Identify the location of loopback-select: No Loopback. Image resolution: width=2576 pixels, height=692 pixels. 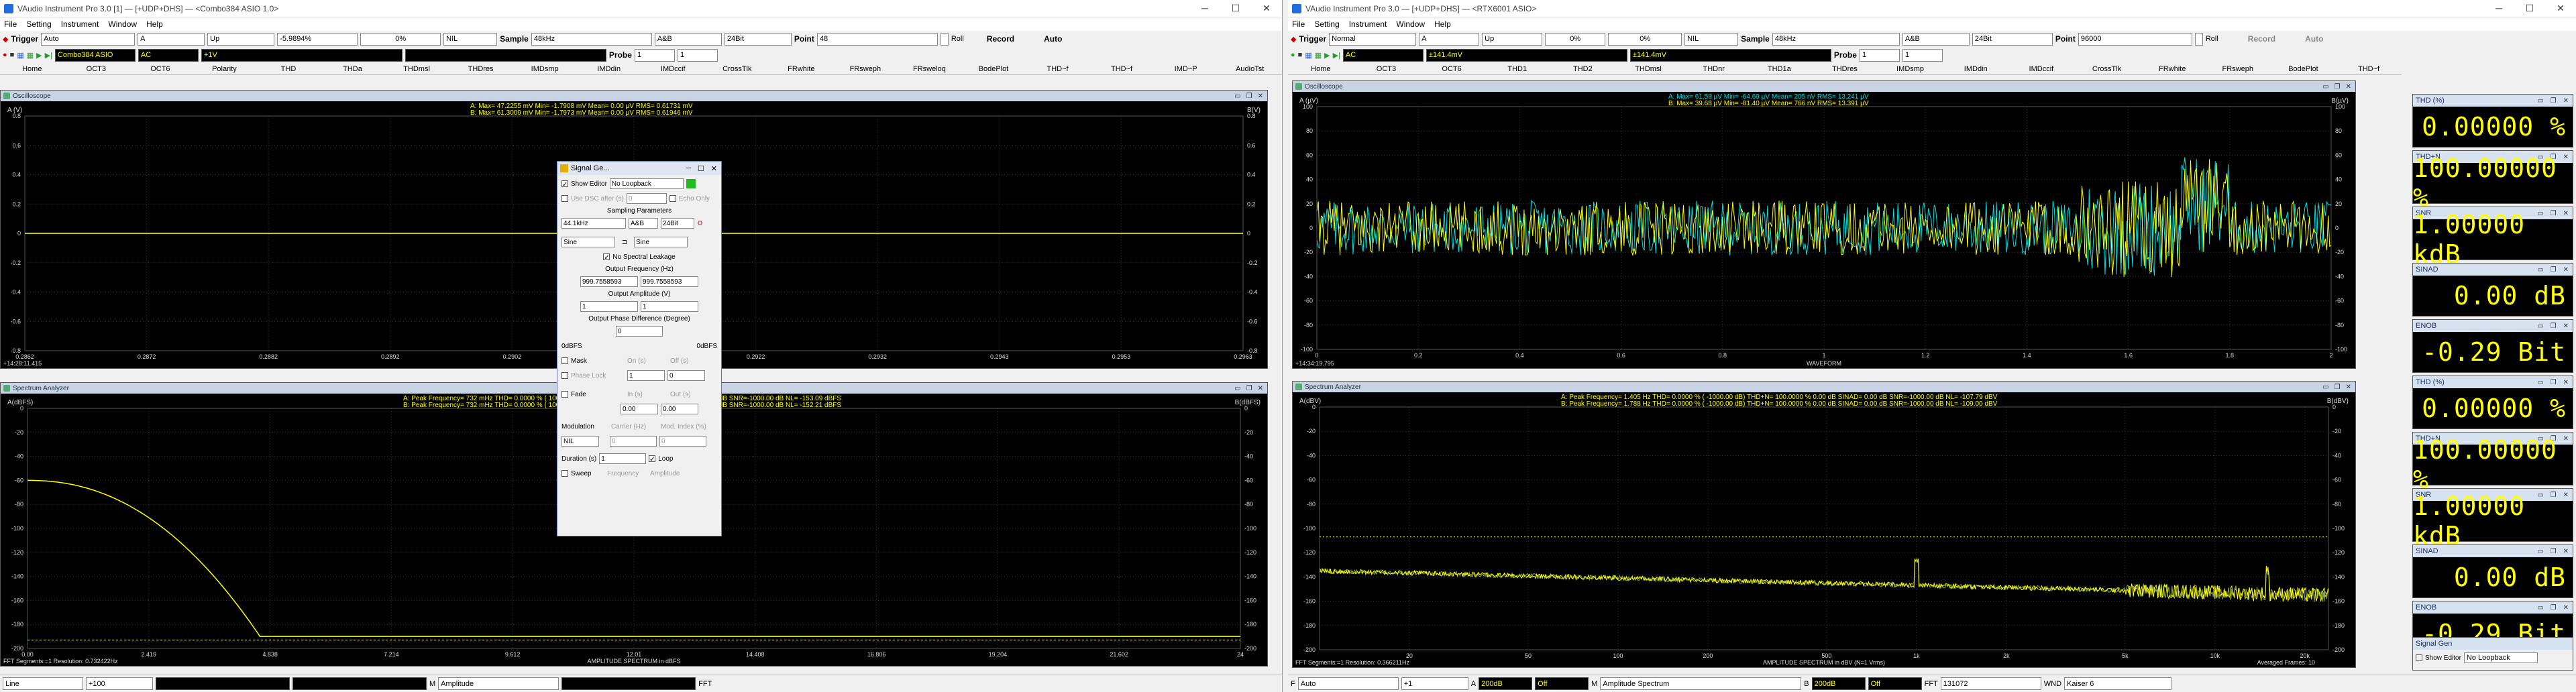
(646, 183).